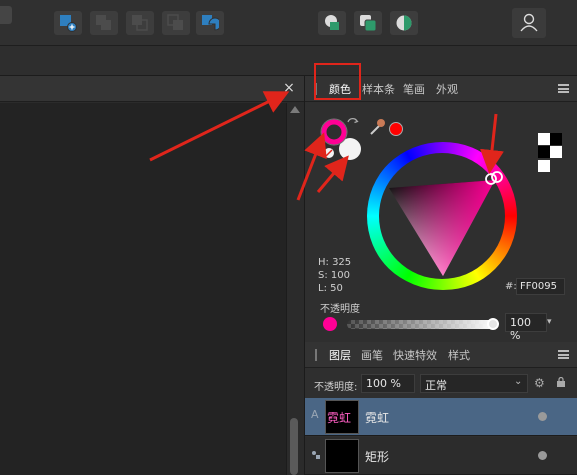  I want to click on opacity-value-field: 100 %, so click(526, 327).